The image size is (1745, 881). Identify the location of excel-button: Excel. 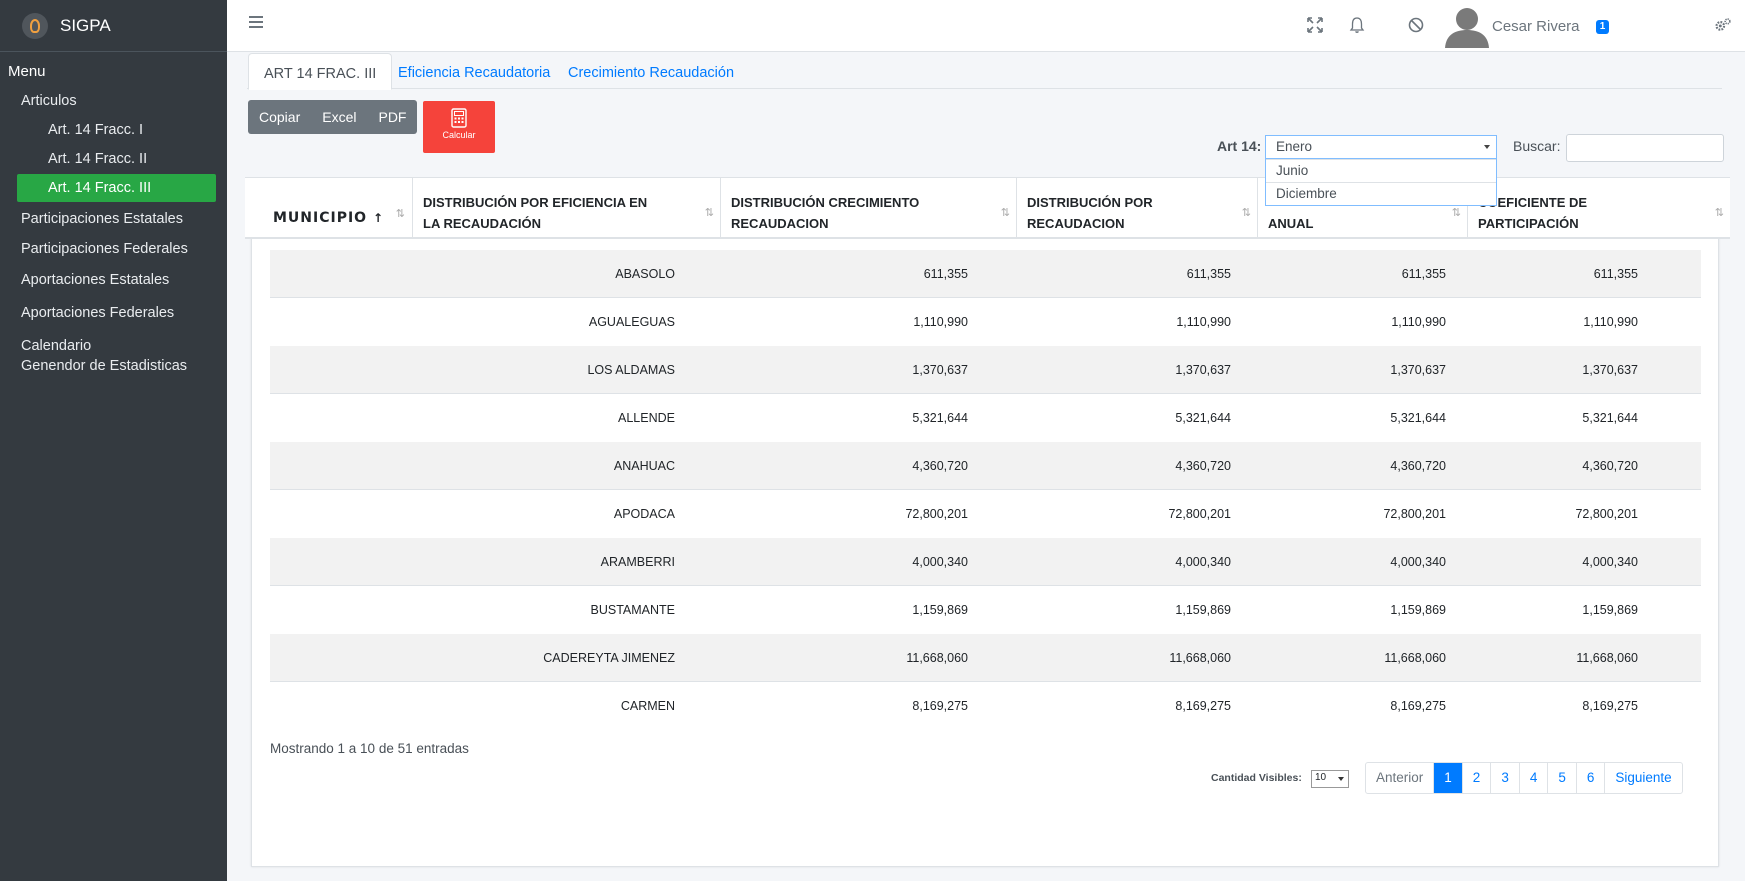
(339, 117).